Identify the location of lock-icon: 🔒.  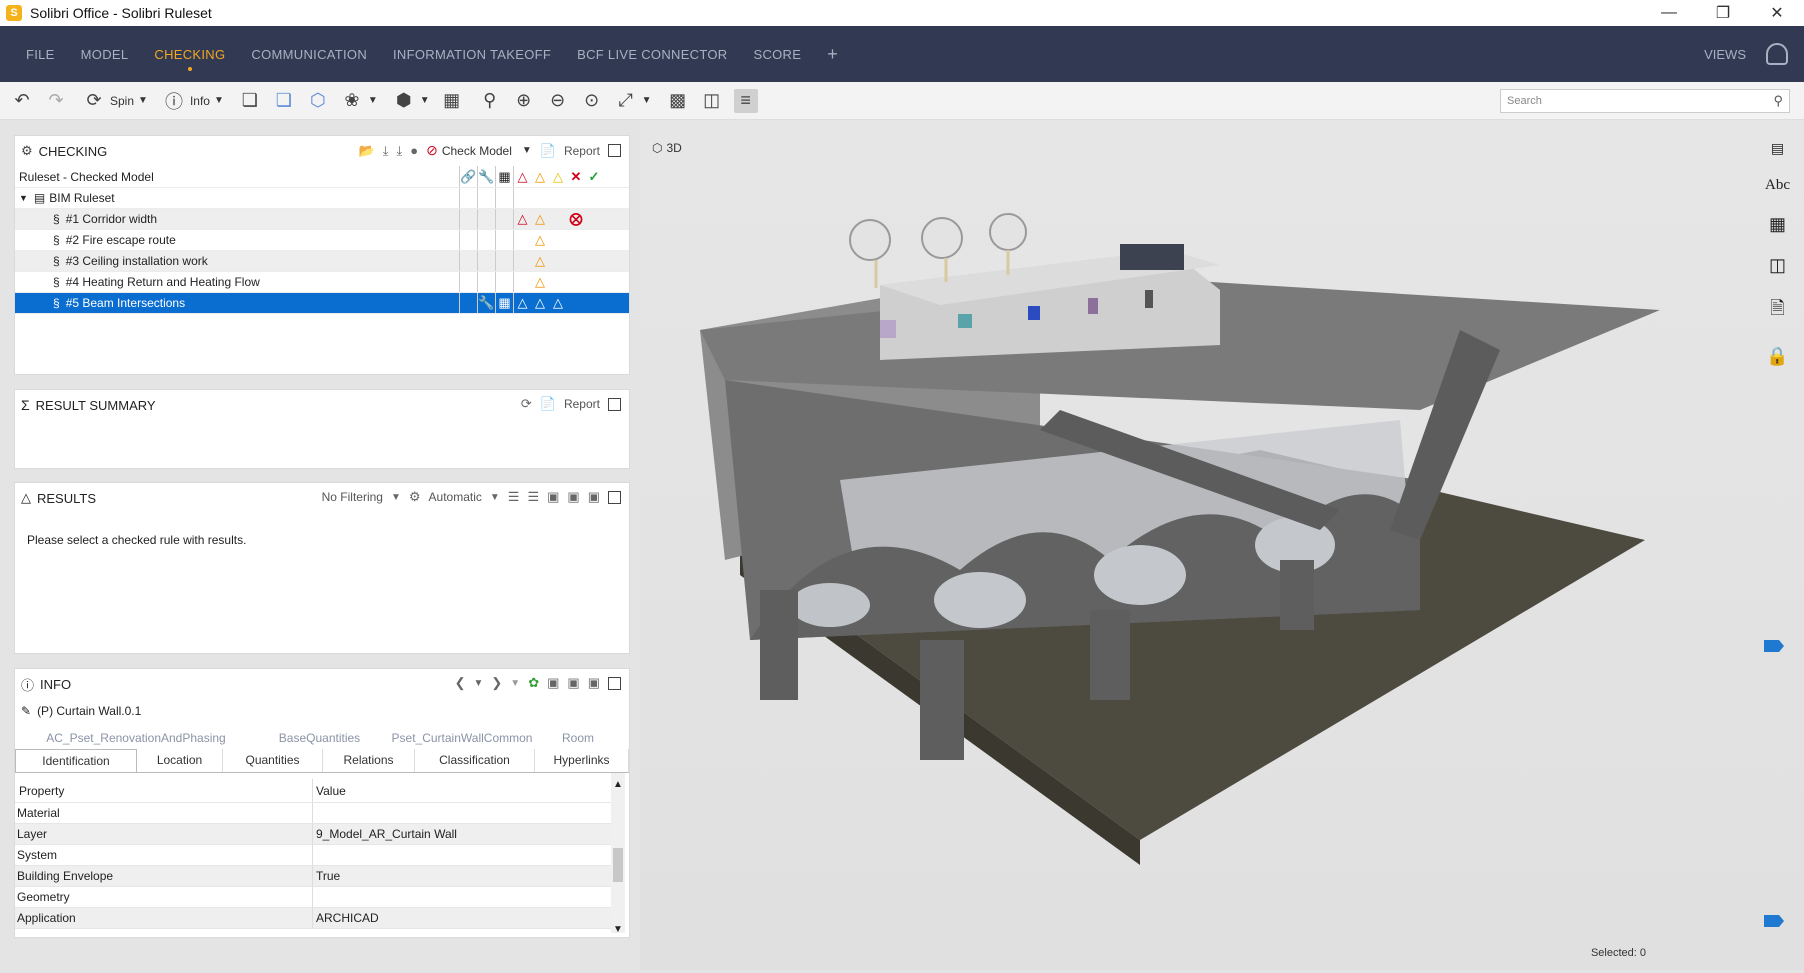
(1777, 356).